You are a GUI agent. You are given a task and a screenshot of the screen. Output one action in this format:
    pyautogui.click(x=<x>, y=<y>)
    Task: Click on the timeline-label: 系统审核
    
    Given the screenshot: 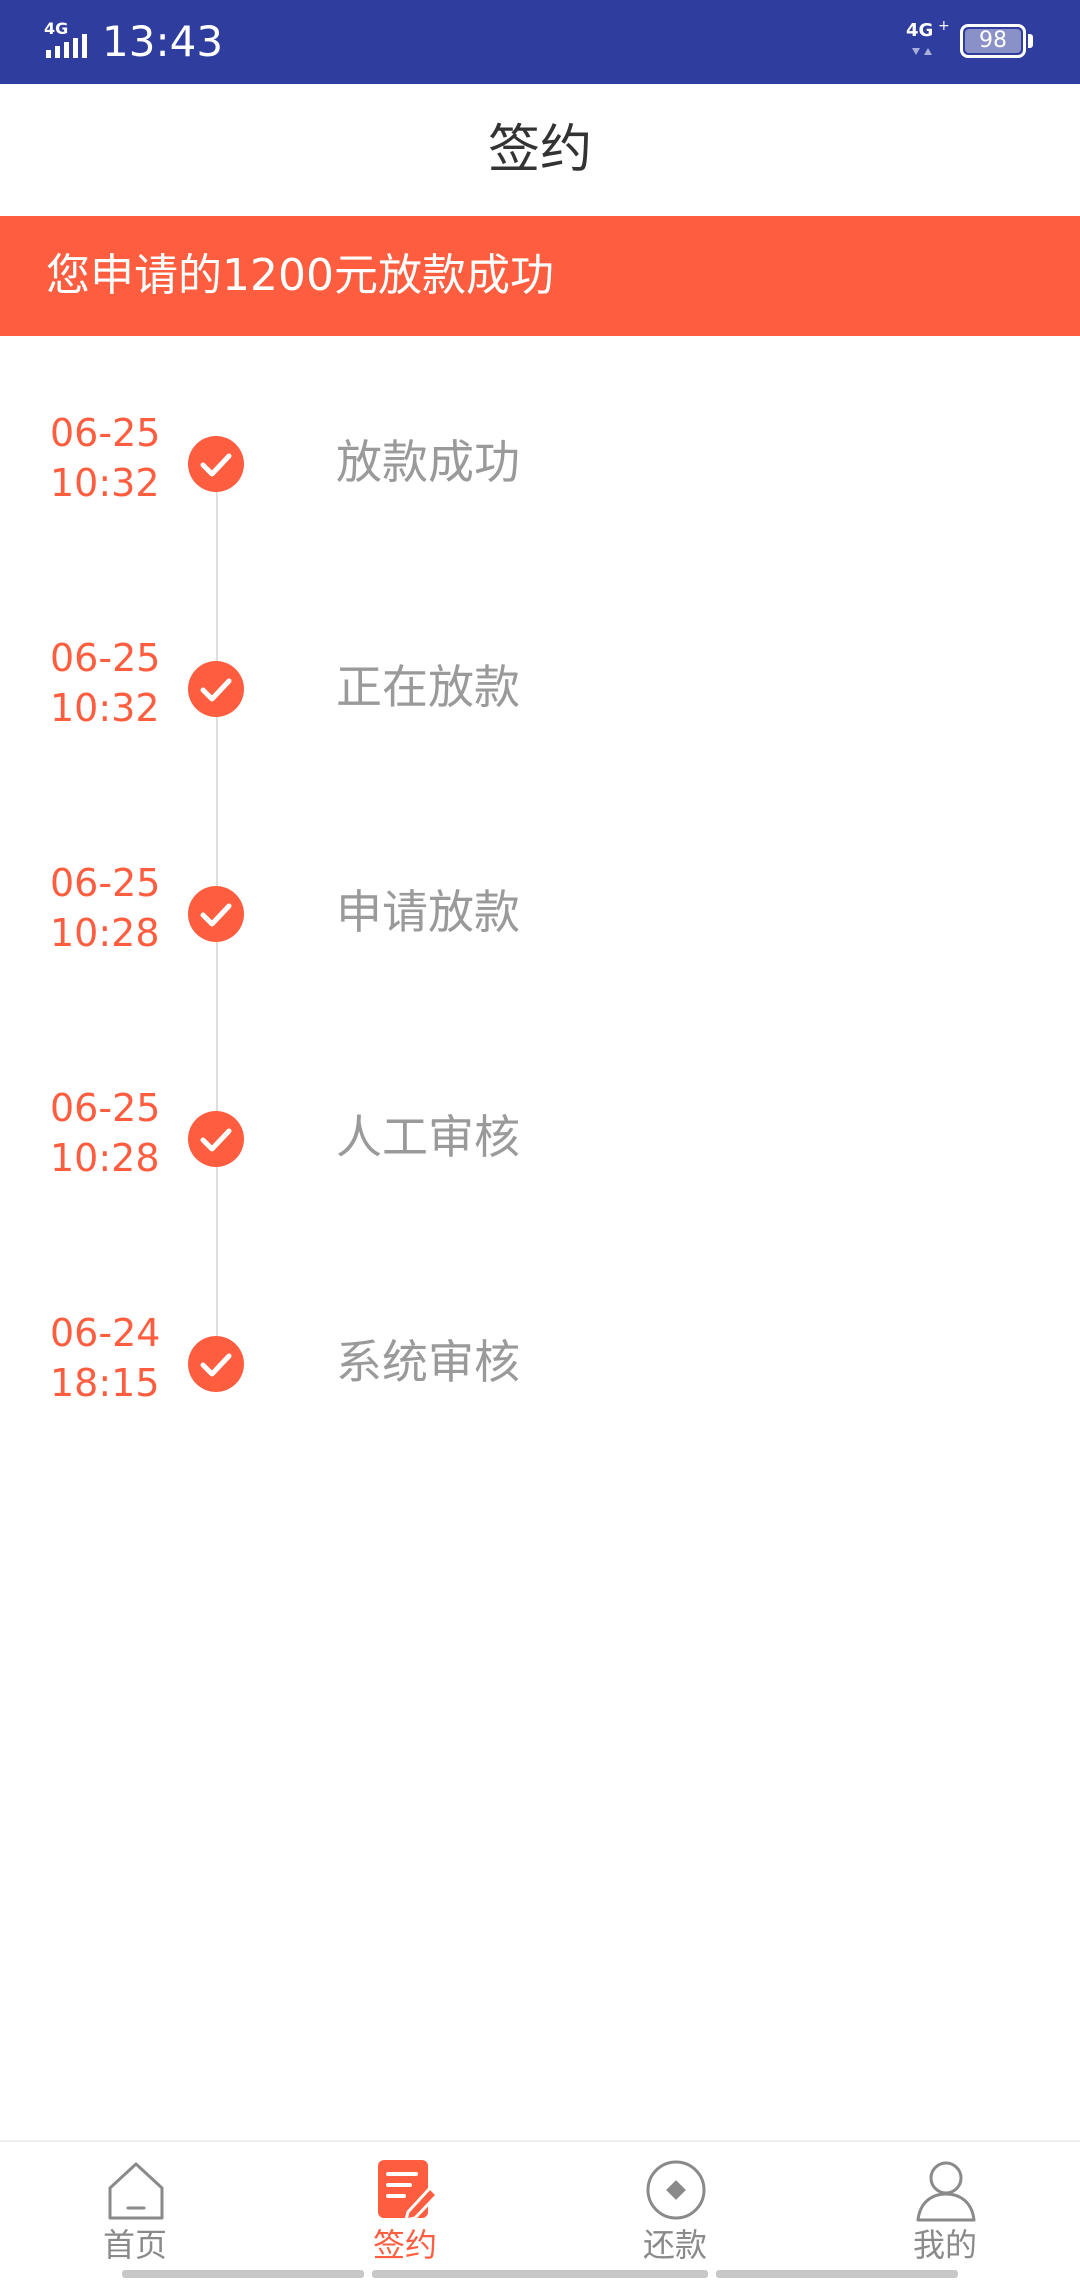 What is the action you would take?
    pyautogui.click(x=428, y=1362)
    